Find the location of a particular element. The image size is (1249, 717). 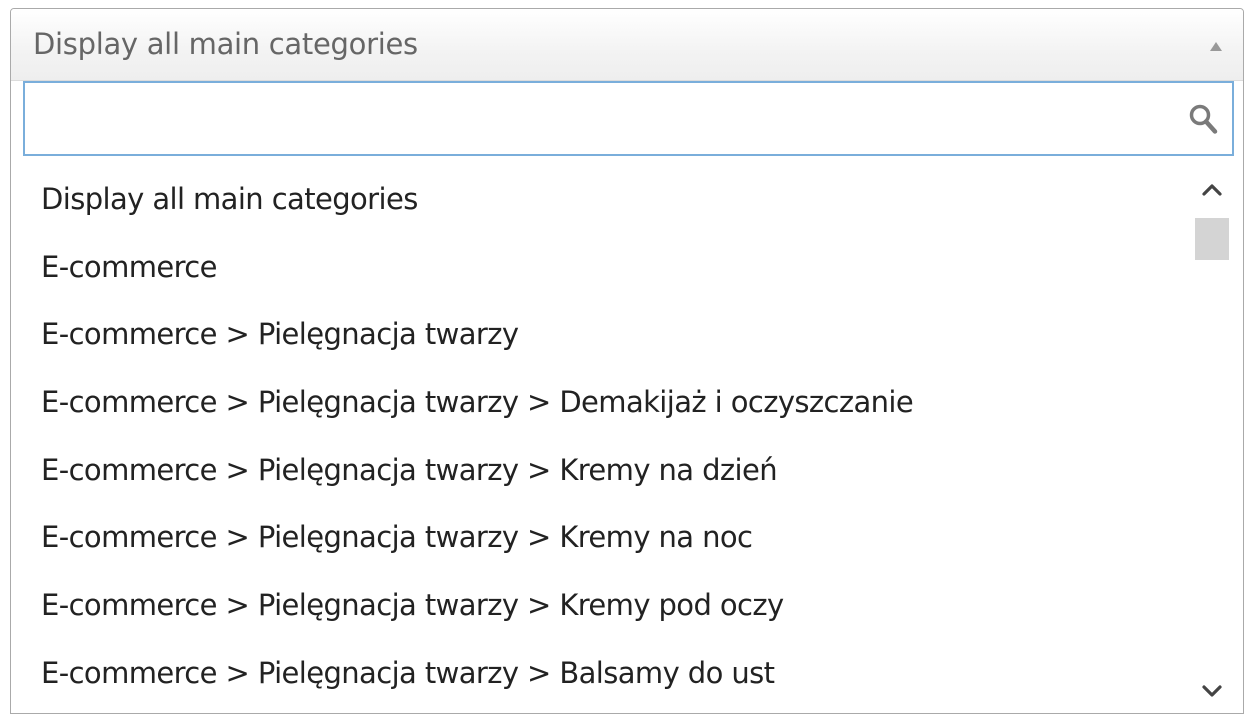

result-item: Display all main categories is located at coordinates (627, 200).